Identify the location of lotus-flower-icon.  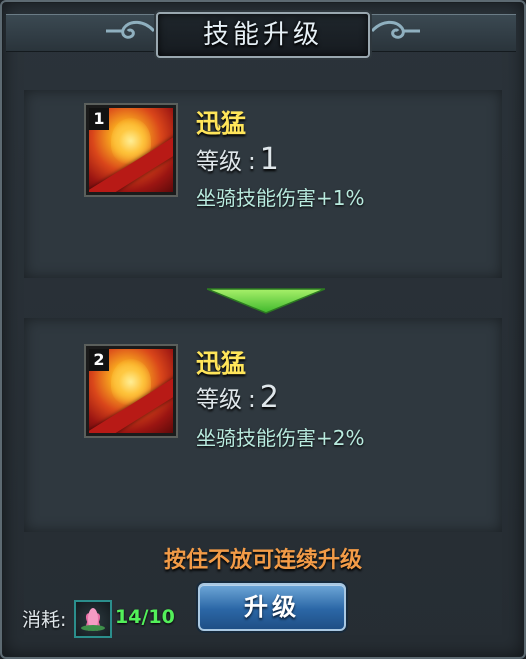
(93, 619).